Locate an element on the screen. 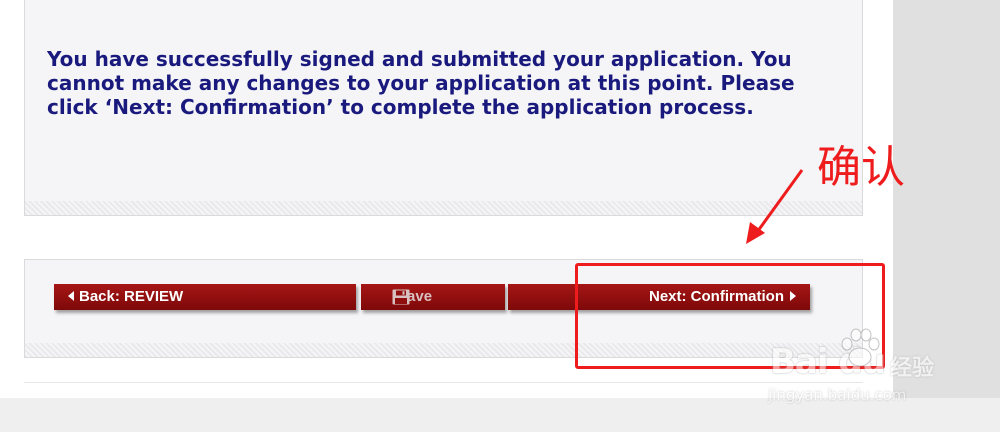  baidu-watermark: Bai du 经验 jingyan.baidu.com is located at coordinates (862, 367).